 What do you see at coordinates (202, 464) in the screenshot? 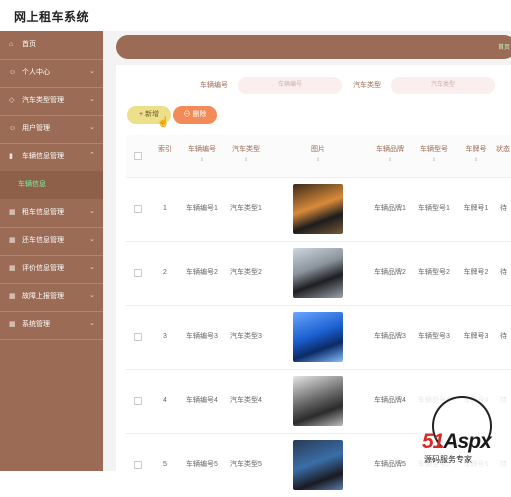
I see `cell-car-no: 车辆编号5` at bounding box center [202, 464].